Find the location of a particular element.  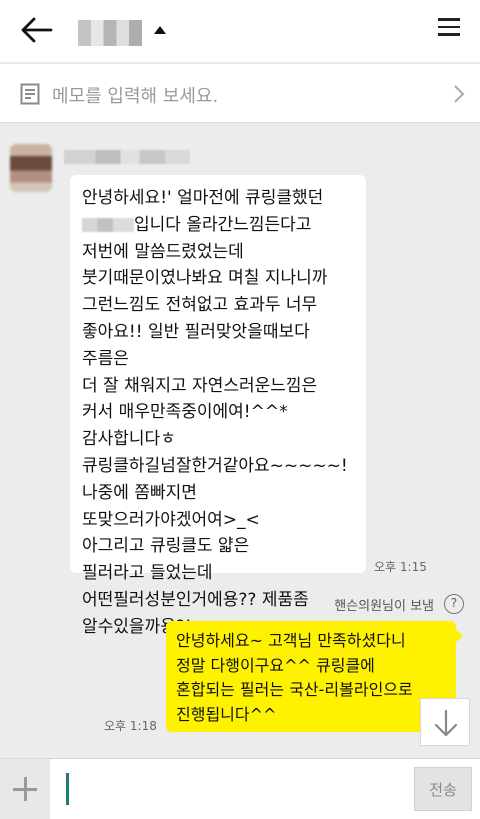

plus-icon is located at coordinates (25, 789).